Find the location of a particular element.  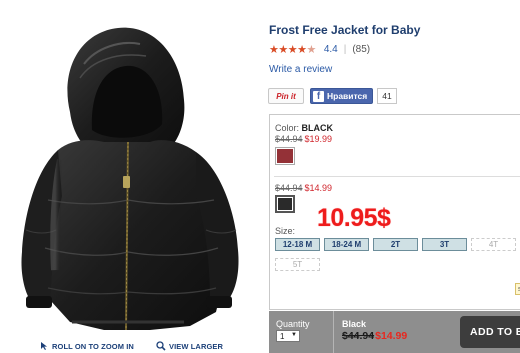

product-title: Frost Free Jacket for Baby is located at coordinates (345, 30).